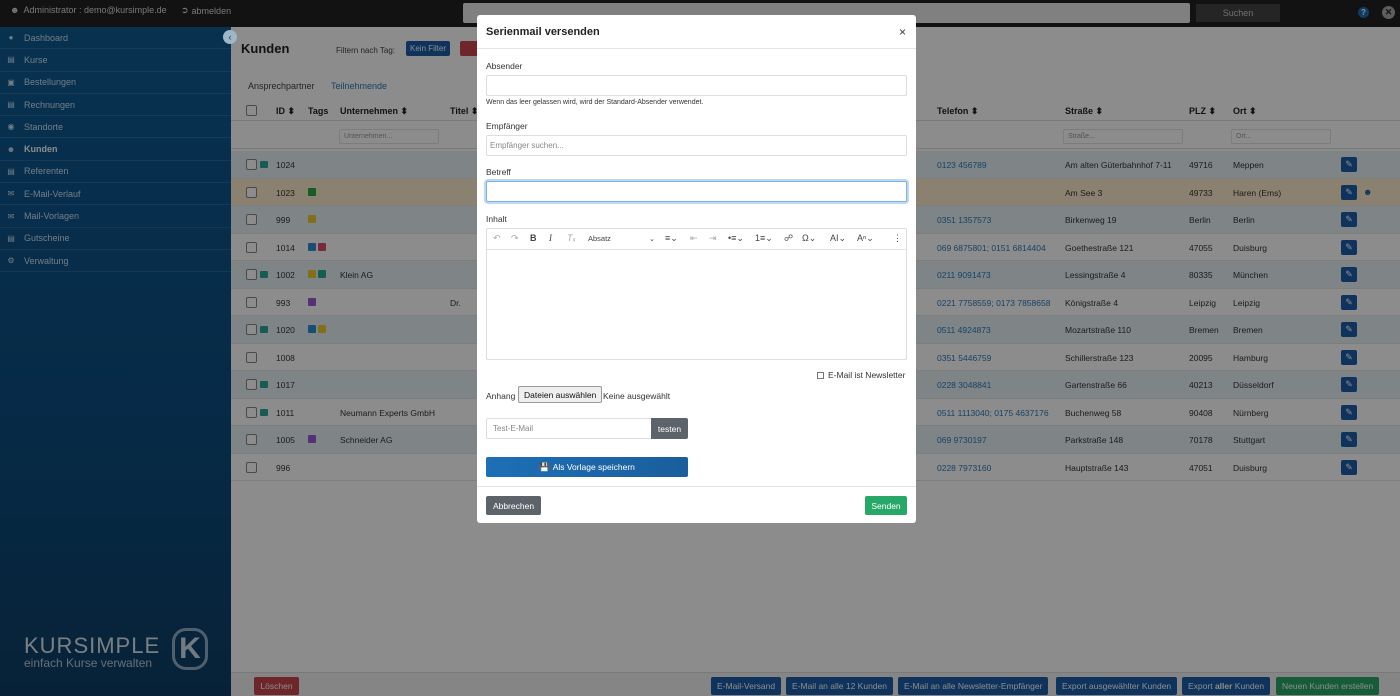  Describe the element at coordinates (550, 238) in the screenshot. I see `italic-icon: I` at that location.